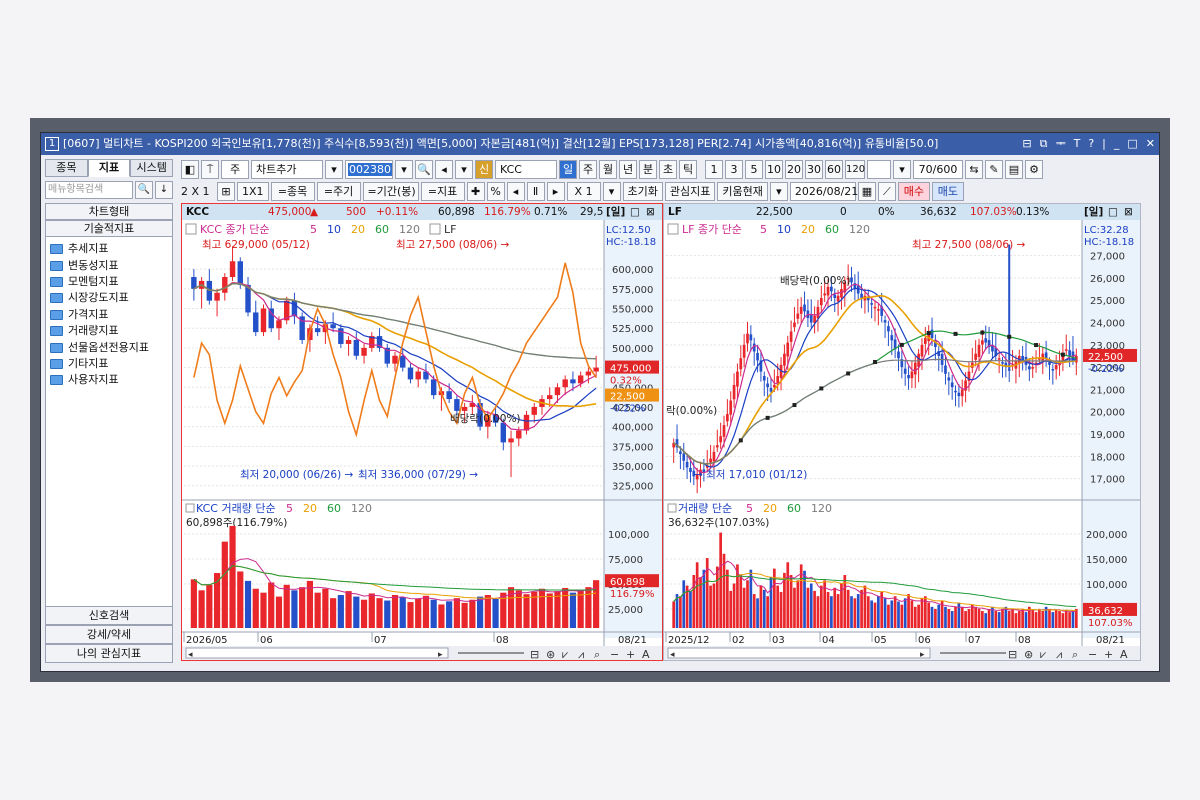  What do you see at coordinates (109, 211) in the screenshot?
I see `section-chart-type: 차트형태` at bounding box center [109, 211].